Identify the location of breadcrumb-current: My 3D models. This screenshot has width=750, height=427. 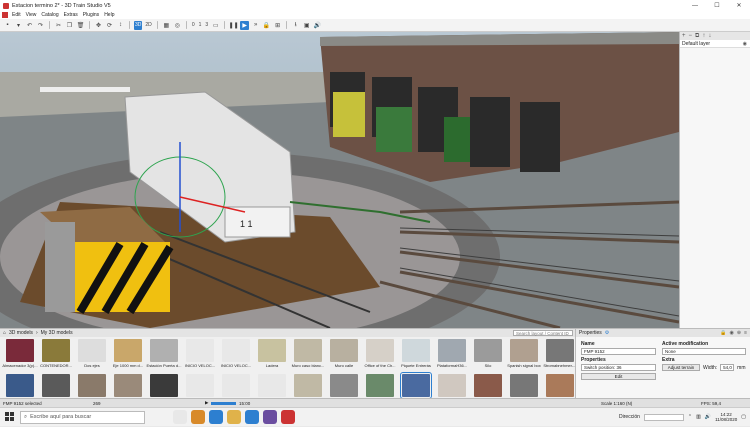
(57, 333).